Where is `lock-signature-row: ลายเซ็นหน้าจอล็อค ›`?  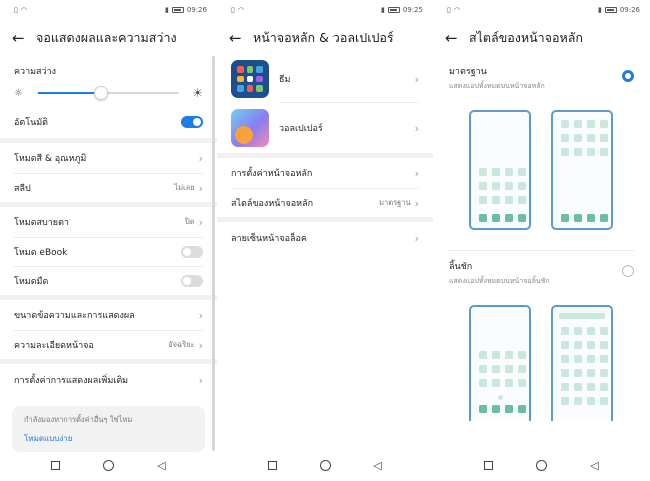
lock-signature-row: ลายเซ็นหน้าจอล็อค › is located at coordinates (325, 238).